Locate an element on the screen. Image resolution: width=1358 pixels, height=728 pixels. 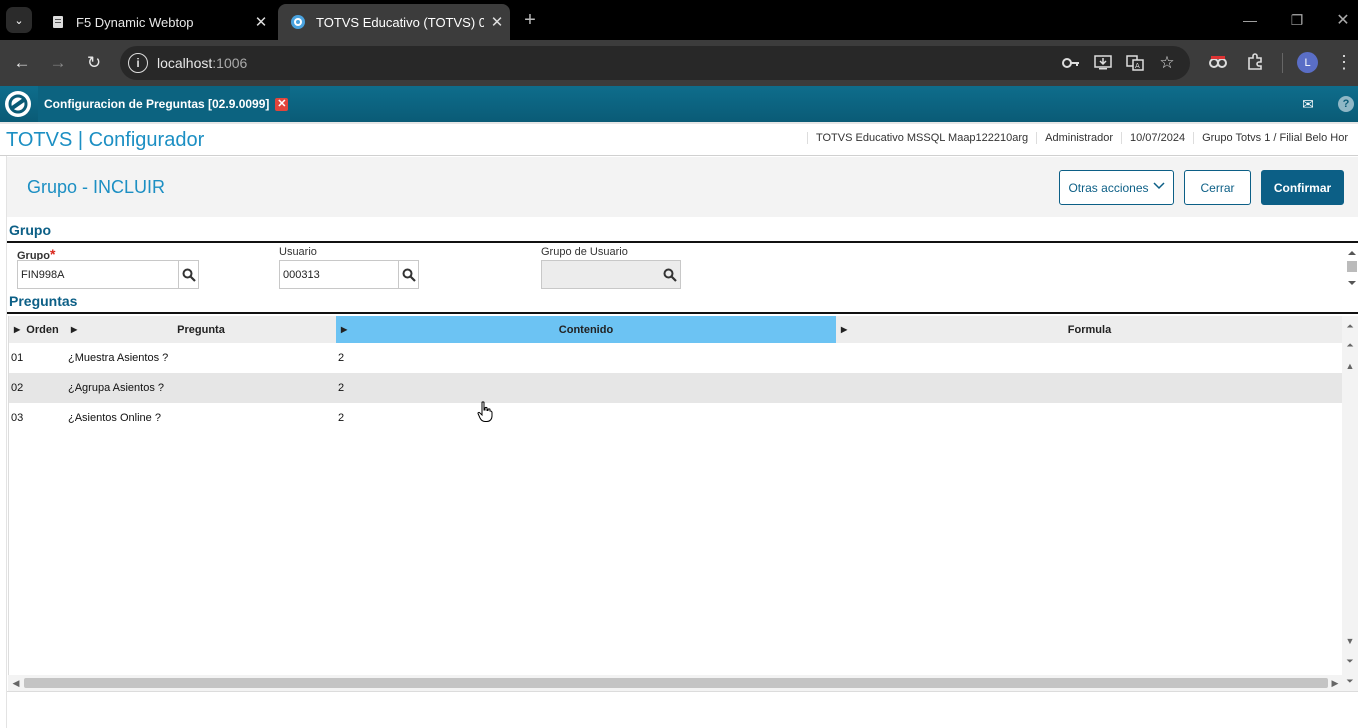
document-icon is located at coordinates (58, 22).